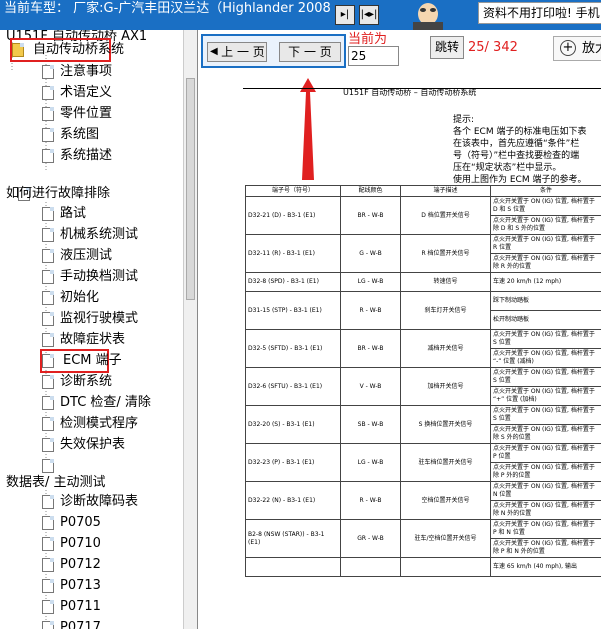 The width and height of the screenshot is (601, 629). I want to click on tree-item-diag-0: 路试, so click(64, 214).